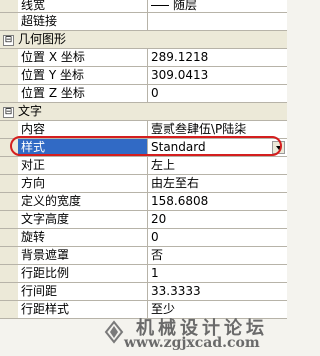 Image resolution: width=320 pixels, height=356 pixels. I want to click on property-label: 背景遮罩, so click(83, 255).